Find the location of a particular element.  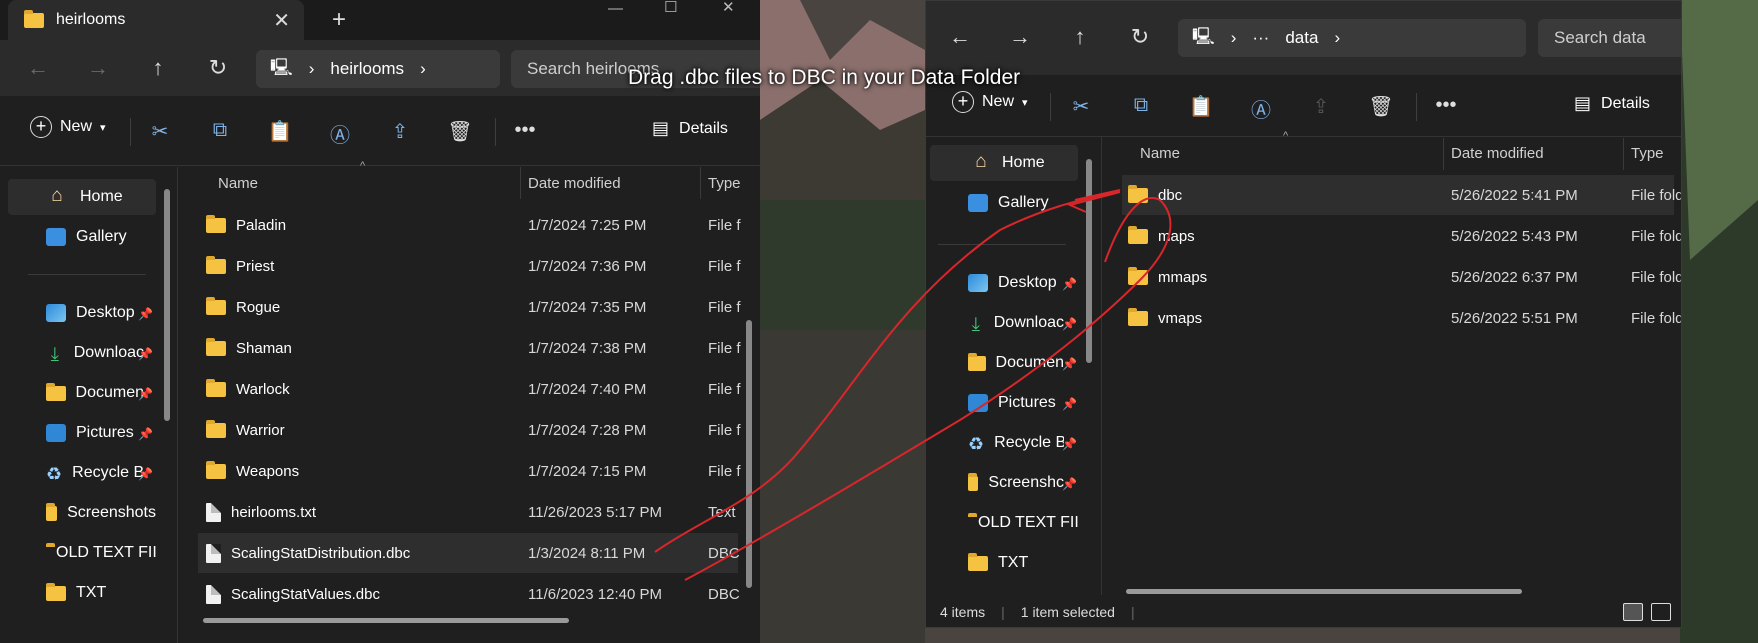

minimize-button: — is located at coordinates (615, 8).